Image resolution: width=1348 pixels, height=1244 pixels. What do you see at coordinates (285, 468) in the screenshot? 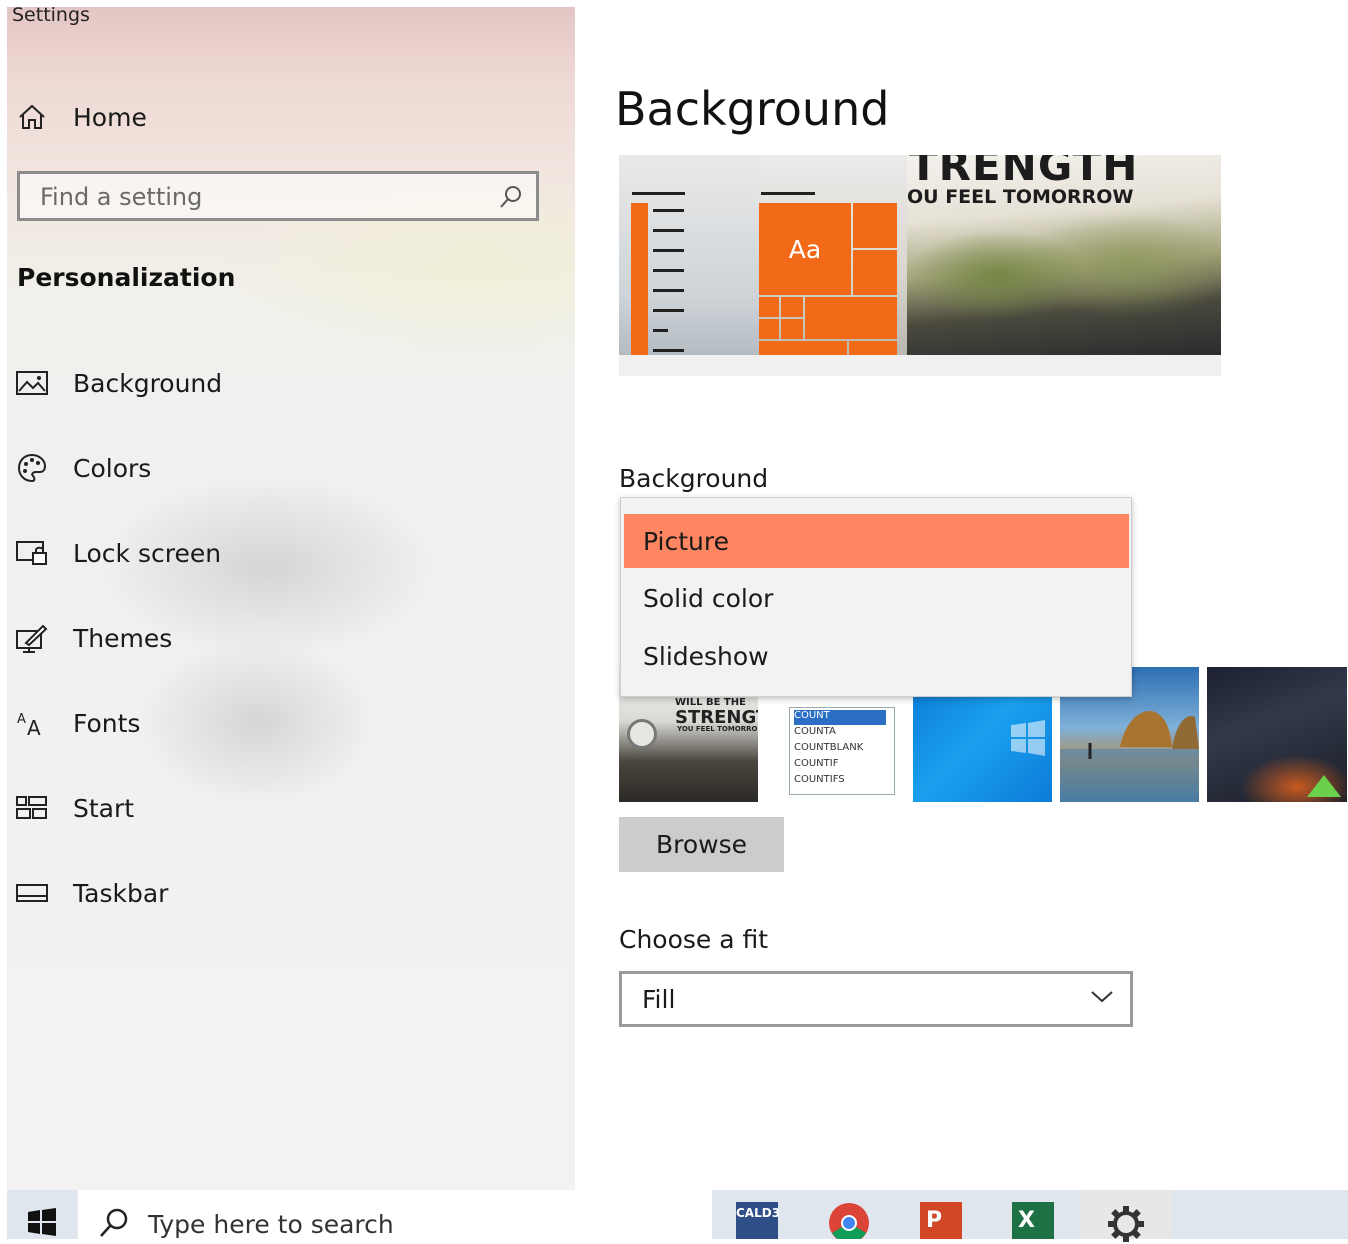
I see `sidebar-item-colors: Colors` at bounding box center [285, 468].